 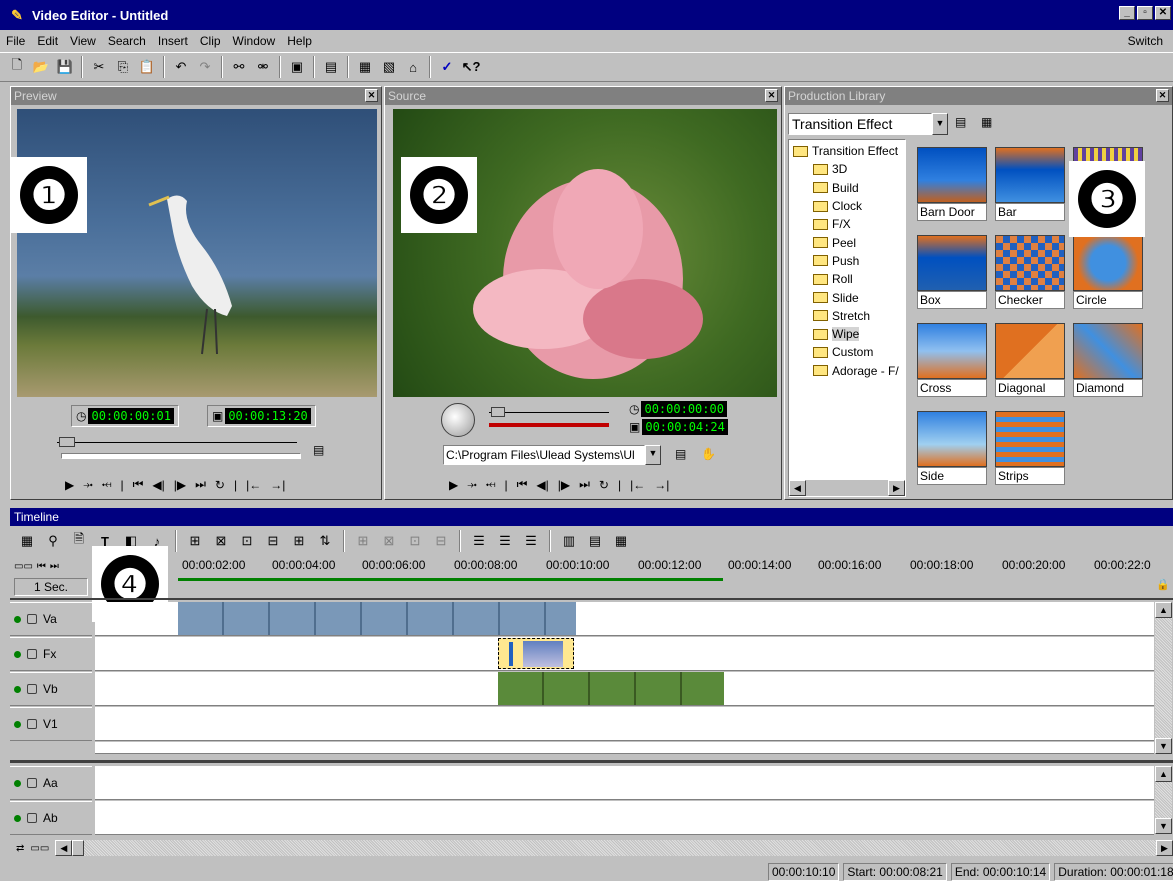 What do you see at coordinates (552, 455) in the screenshot?
I see `source-path-dropdown: C:\Program Files\Ulead Systems\Ul ▼` at bounding box center [552, 455].